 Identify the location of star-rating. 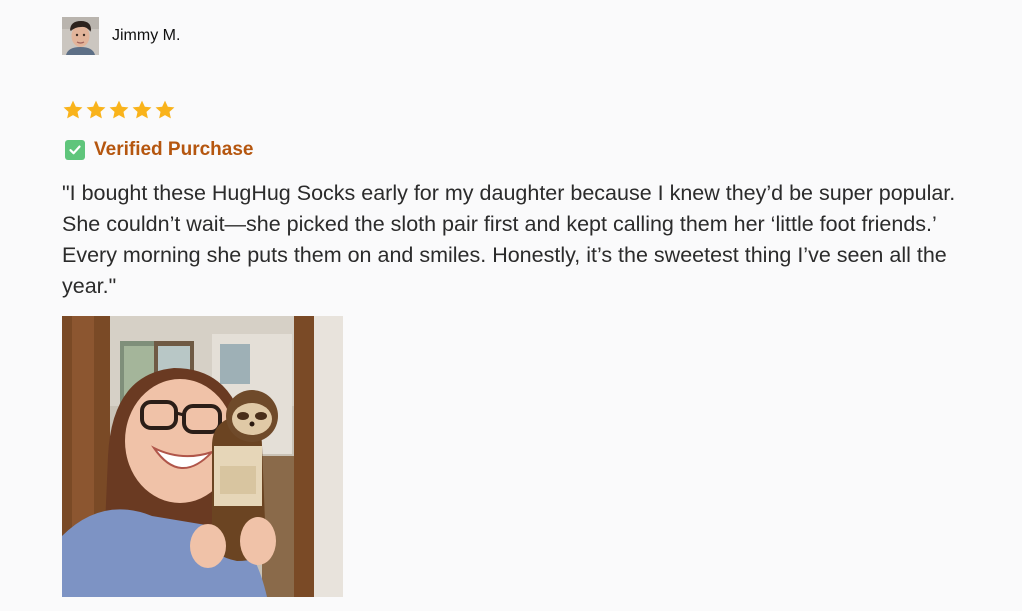
(119, 110).